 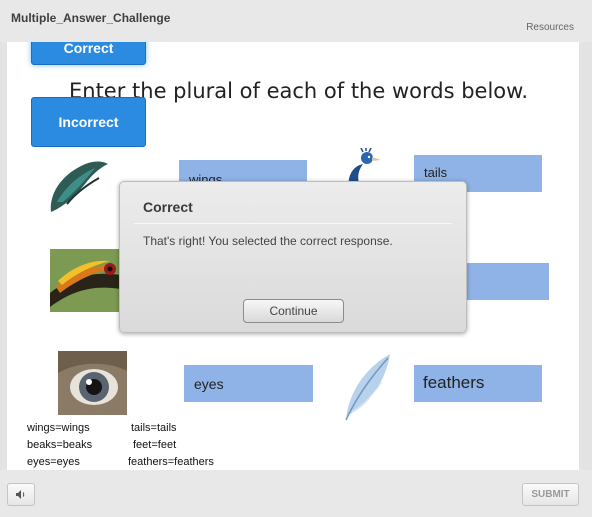 I want to click on answer-key-feathers: feathers=feathers, so click(x=171, y=462).